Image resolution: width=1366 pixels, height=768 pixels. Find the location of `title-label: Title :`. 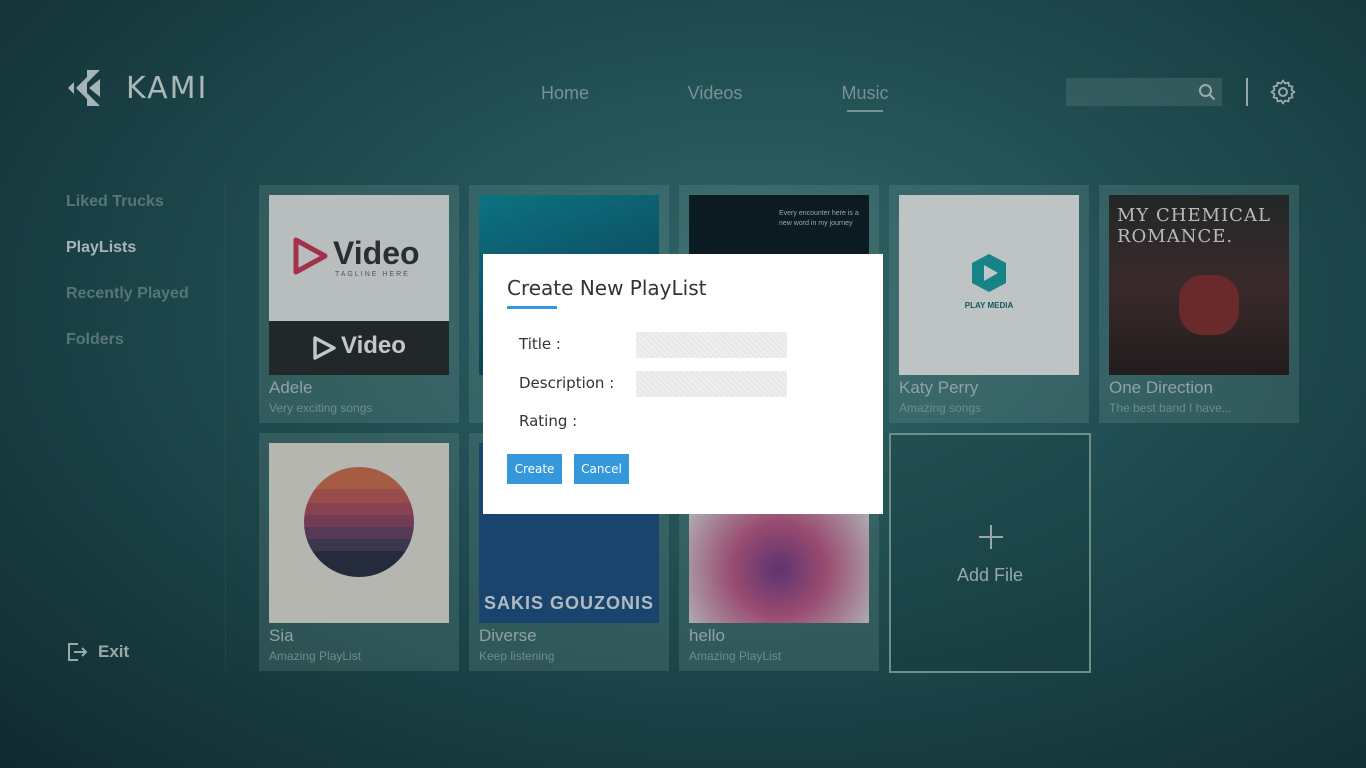

title-label: Title : is located at coordinates (540, 344).